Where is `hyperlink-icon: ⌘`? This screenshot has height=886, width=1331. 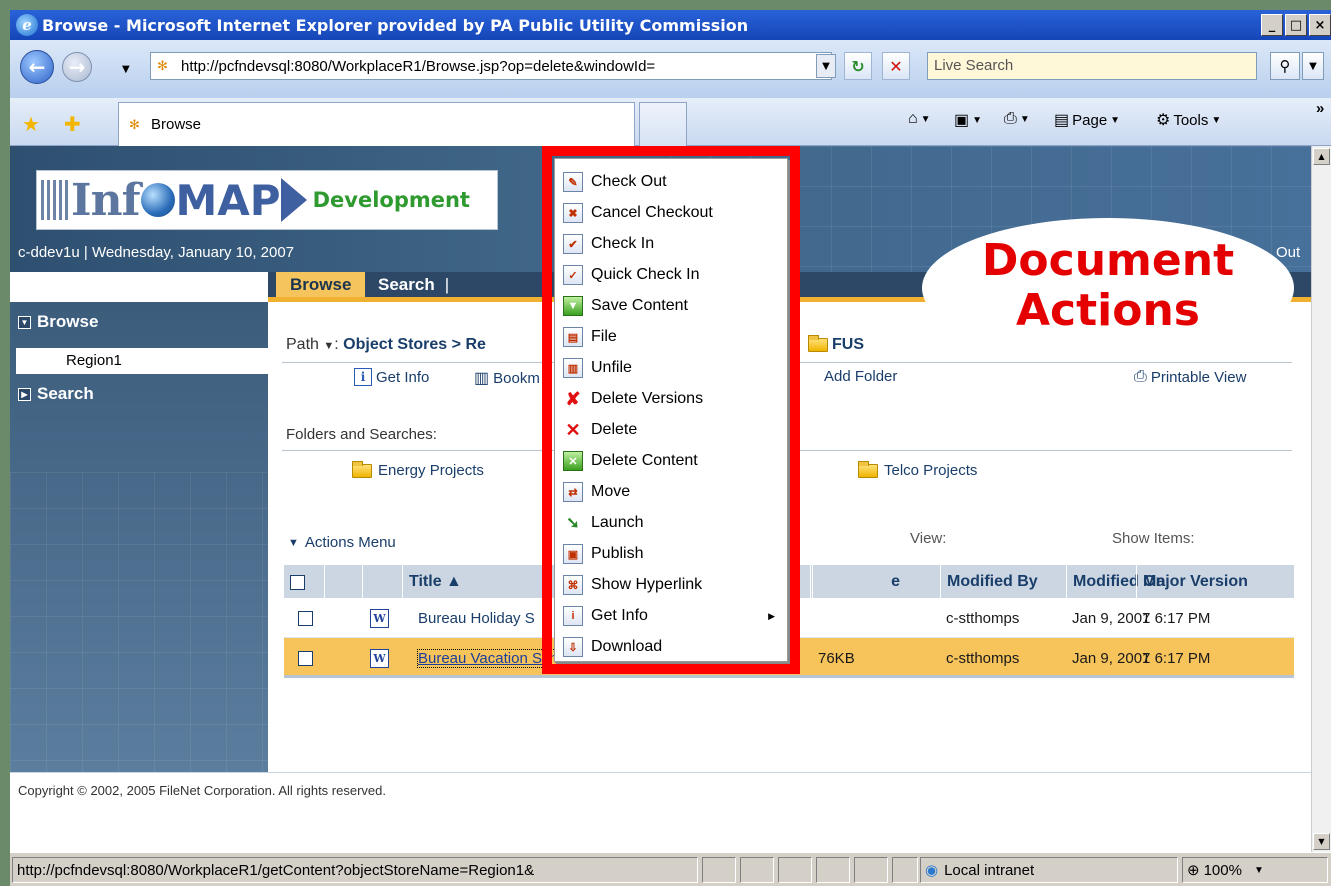
hyperlink-icon: ⌘ is located at coordinates (573, 585).